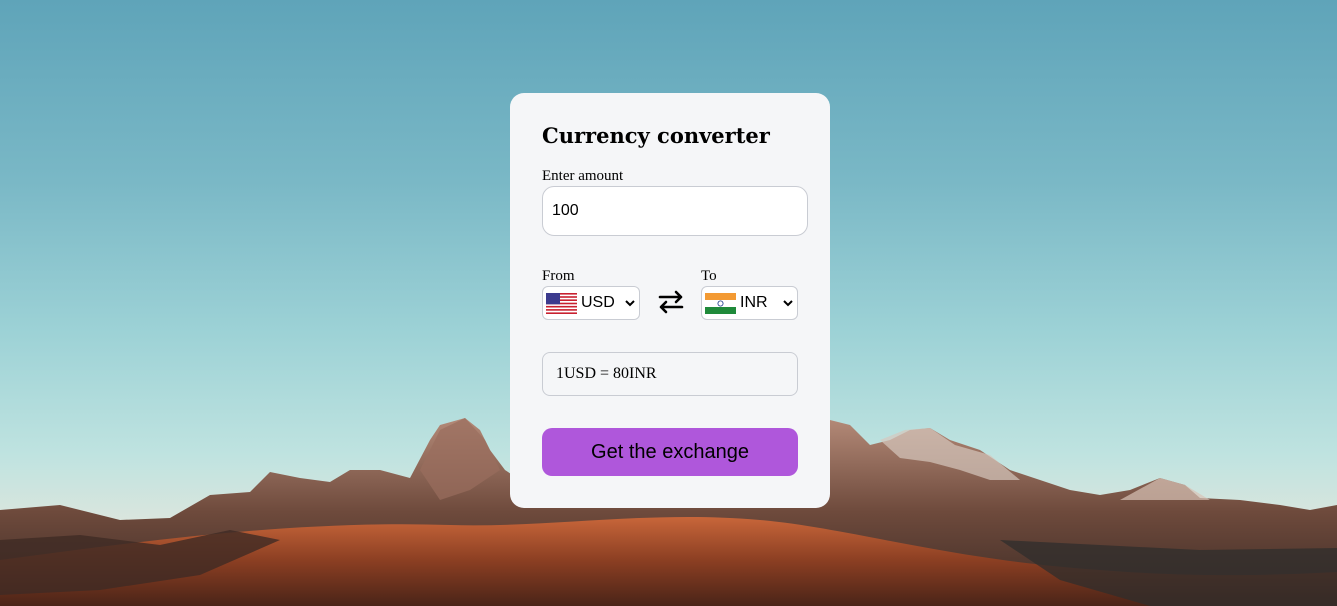  Describe the element at coordinates (754, 302) in the screenshot. I see `to-currency-code: INR` at that location.